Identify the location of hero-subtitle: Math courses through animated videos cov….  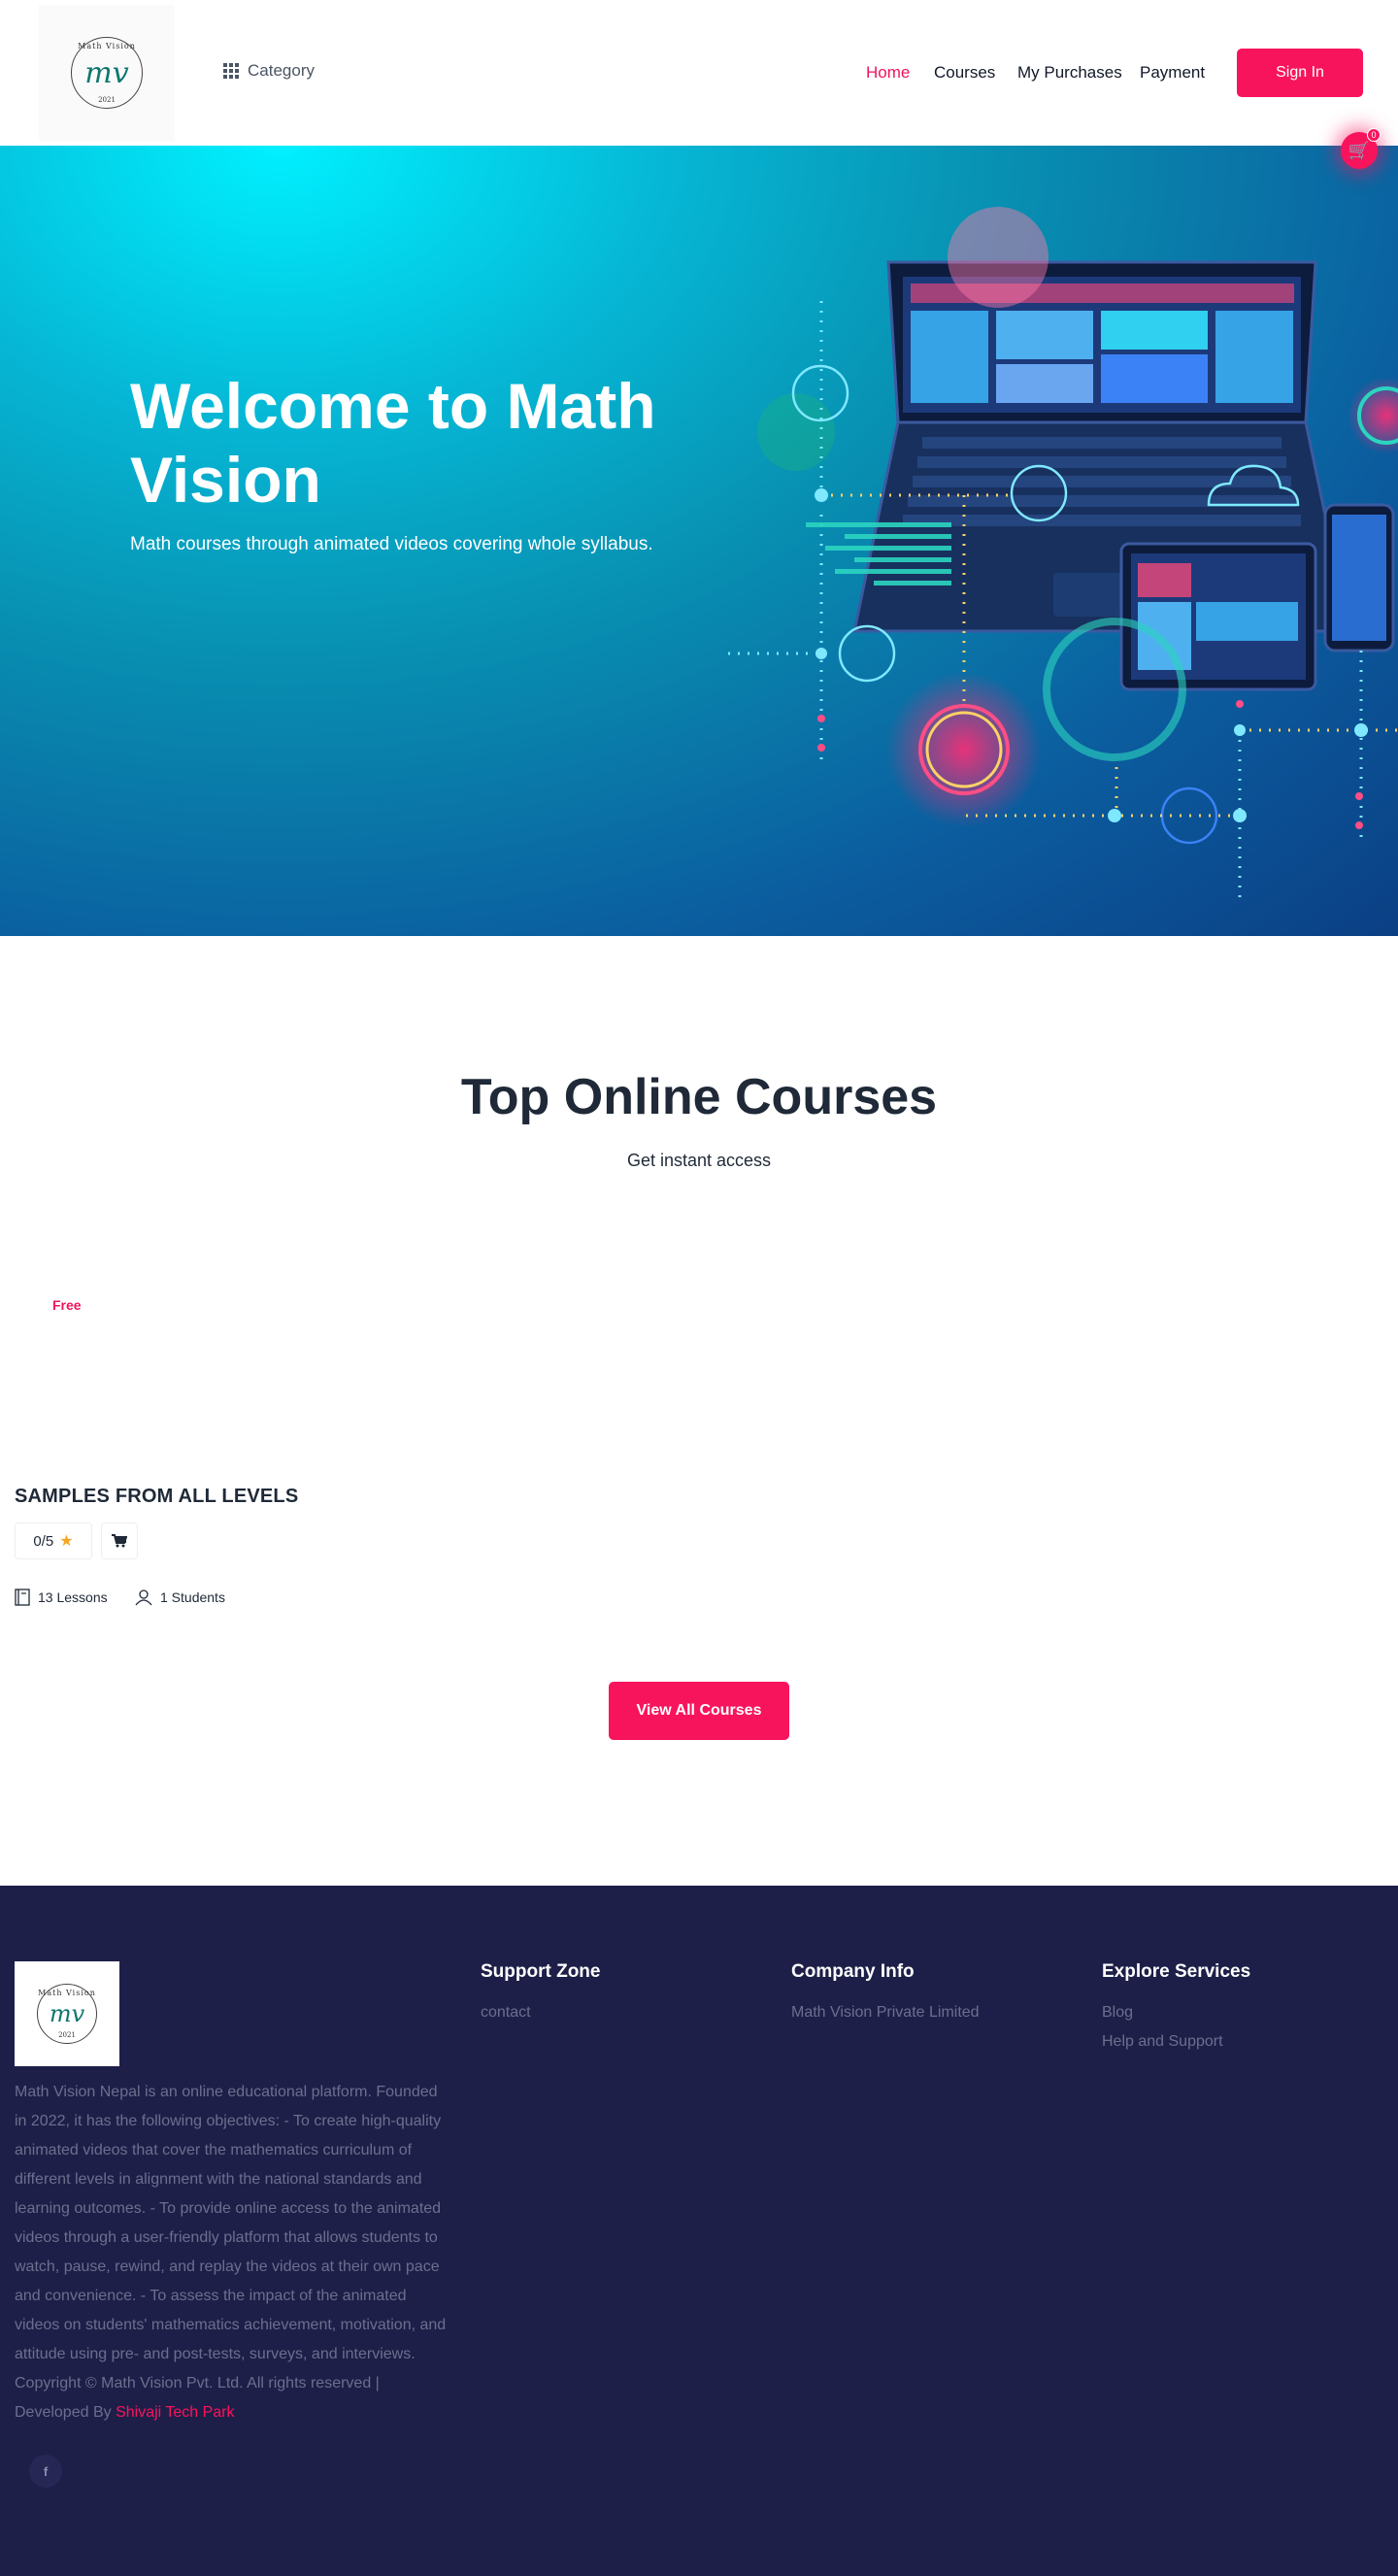
(391, 544).